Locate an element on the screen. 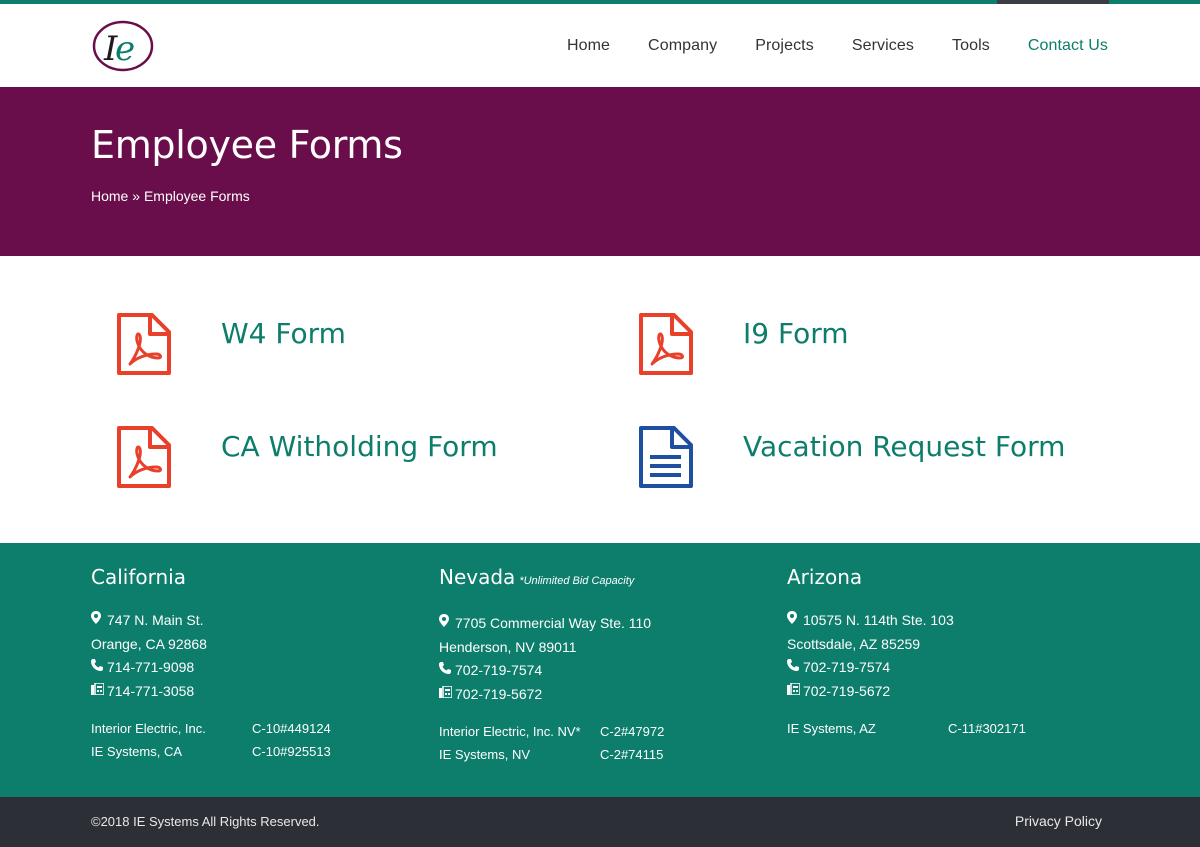 The height and width of the screenshot is (847, 1200). california-fax: 714-771-3058 is located at coordinates (151, 690).